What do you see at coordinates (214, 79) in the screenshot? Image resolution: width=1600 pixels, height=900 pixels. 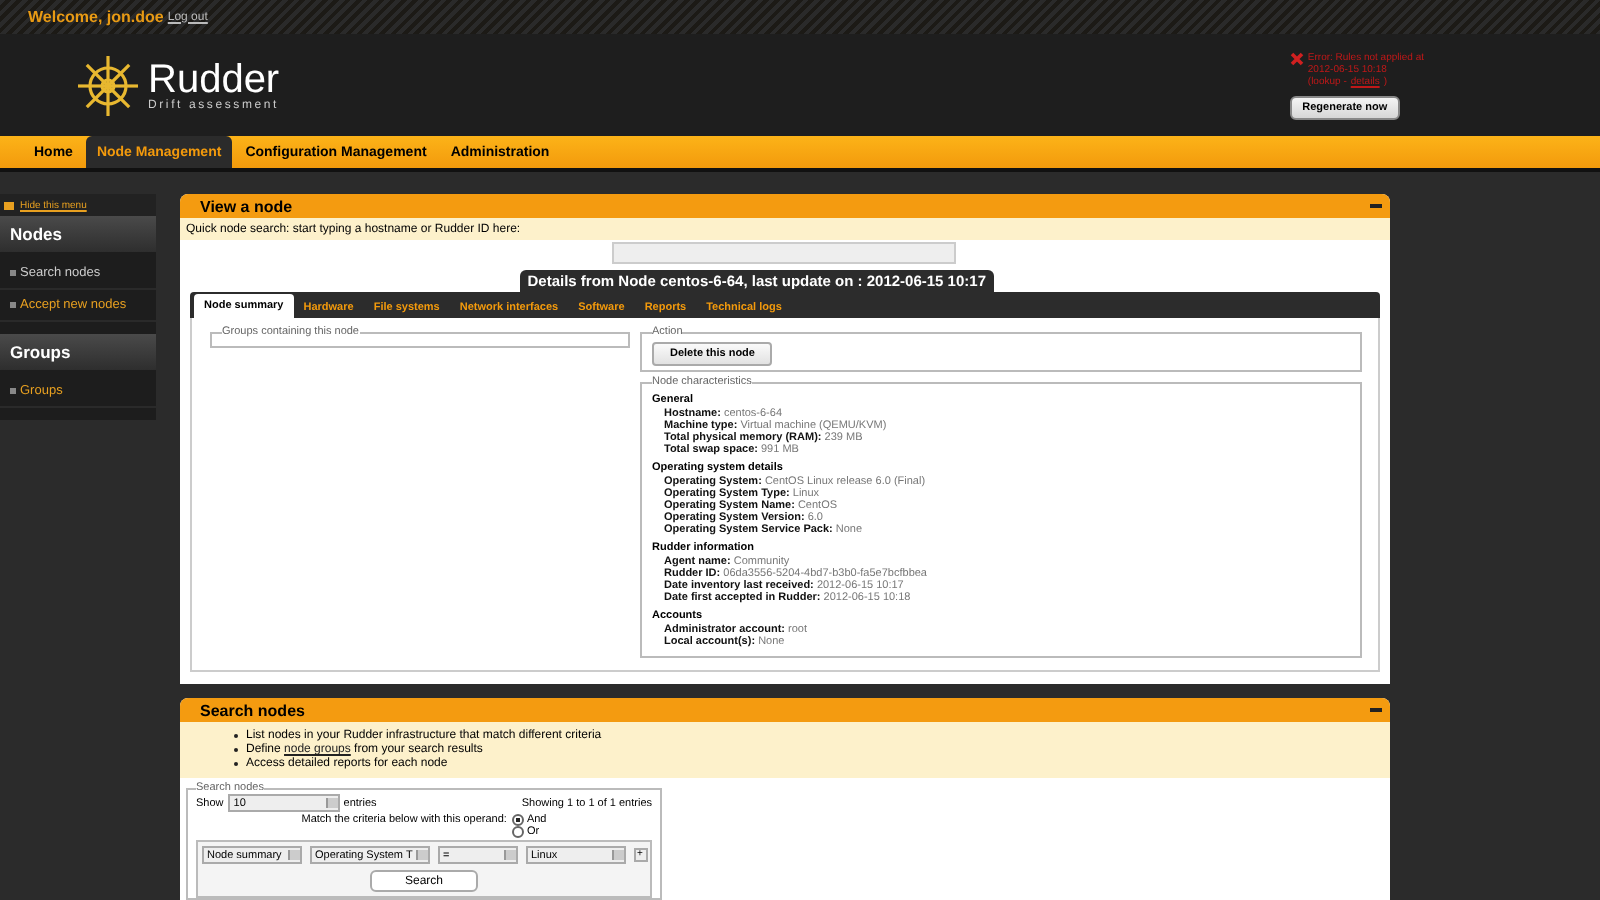 I see `logo-title: Rudder` at bounding box center [214, 79].